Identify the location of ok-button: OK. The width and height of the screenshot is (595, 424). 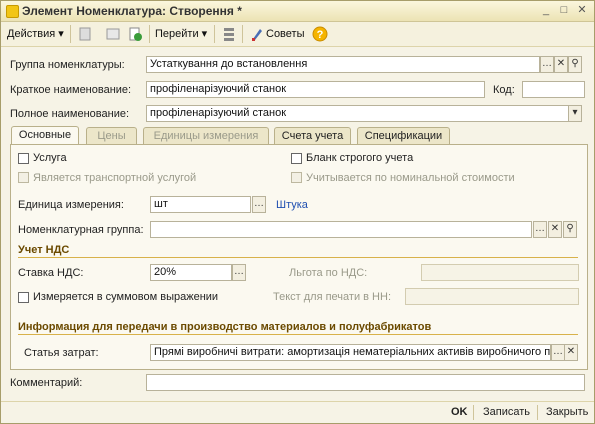
(459, 412).